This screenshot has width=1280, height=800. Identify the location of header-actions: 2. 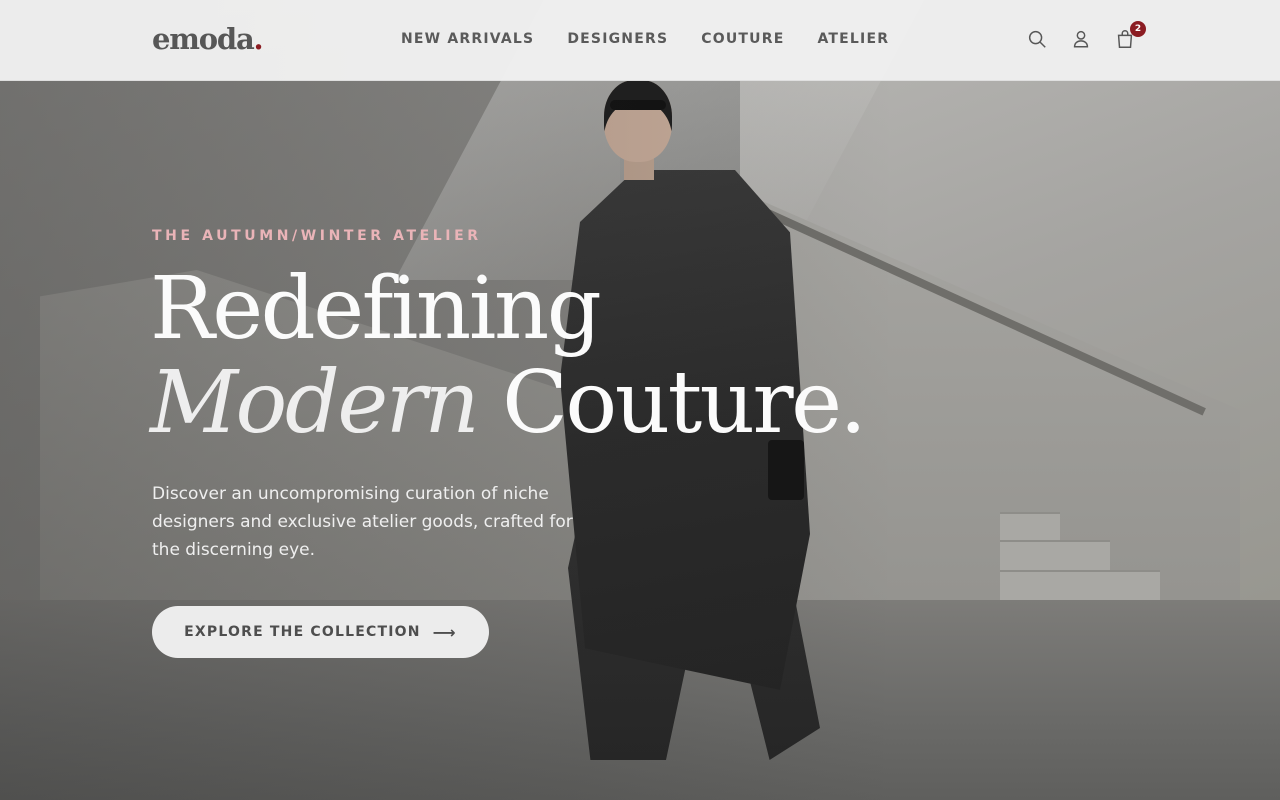
(1086, 36).